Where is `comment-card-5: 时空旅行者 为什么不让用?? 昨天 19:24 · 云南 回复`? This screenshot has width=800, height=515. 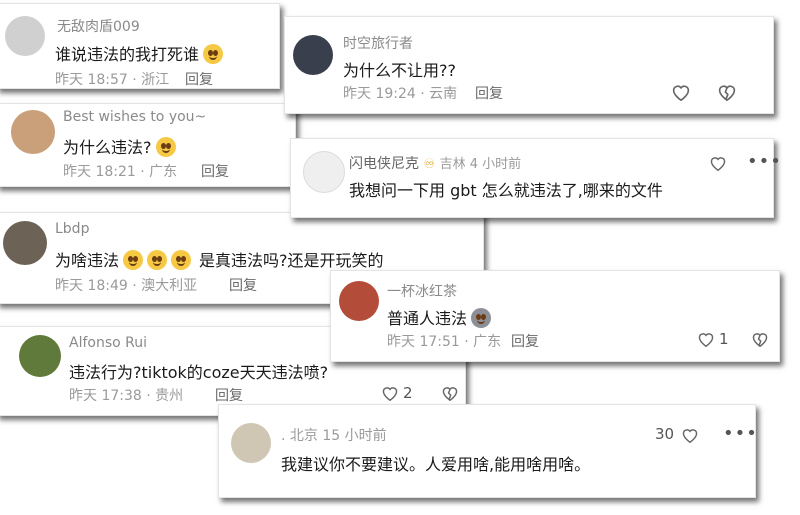 comment-card-5: 时空旅行者 为什么不让用?? 昨天 19:24 · 云南 回复 is located at coordinates (529, 65).